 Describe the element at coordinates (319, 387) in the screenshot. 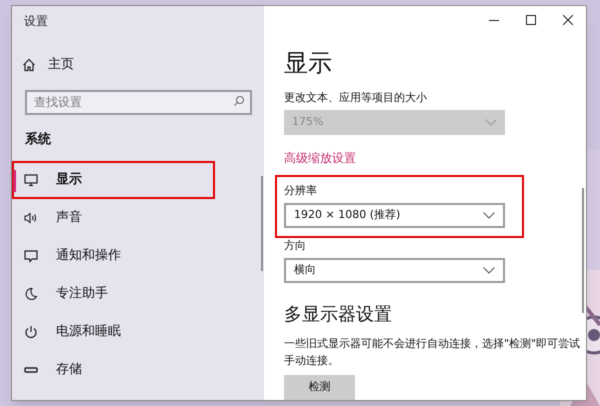

I see `detect-button: 检测` at that location.